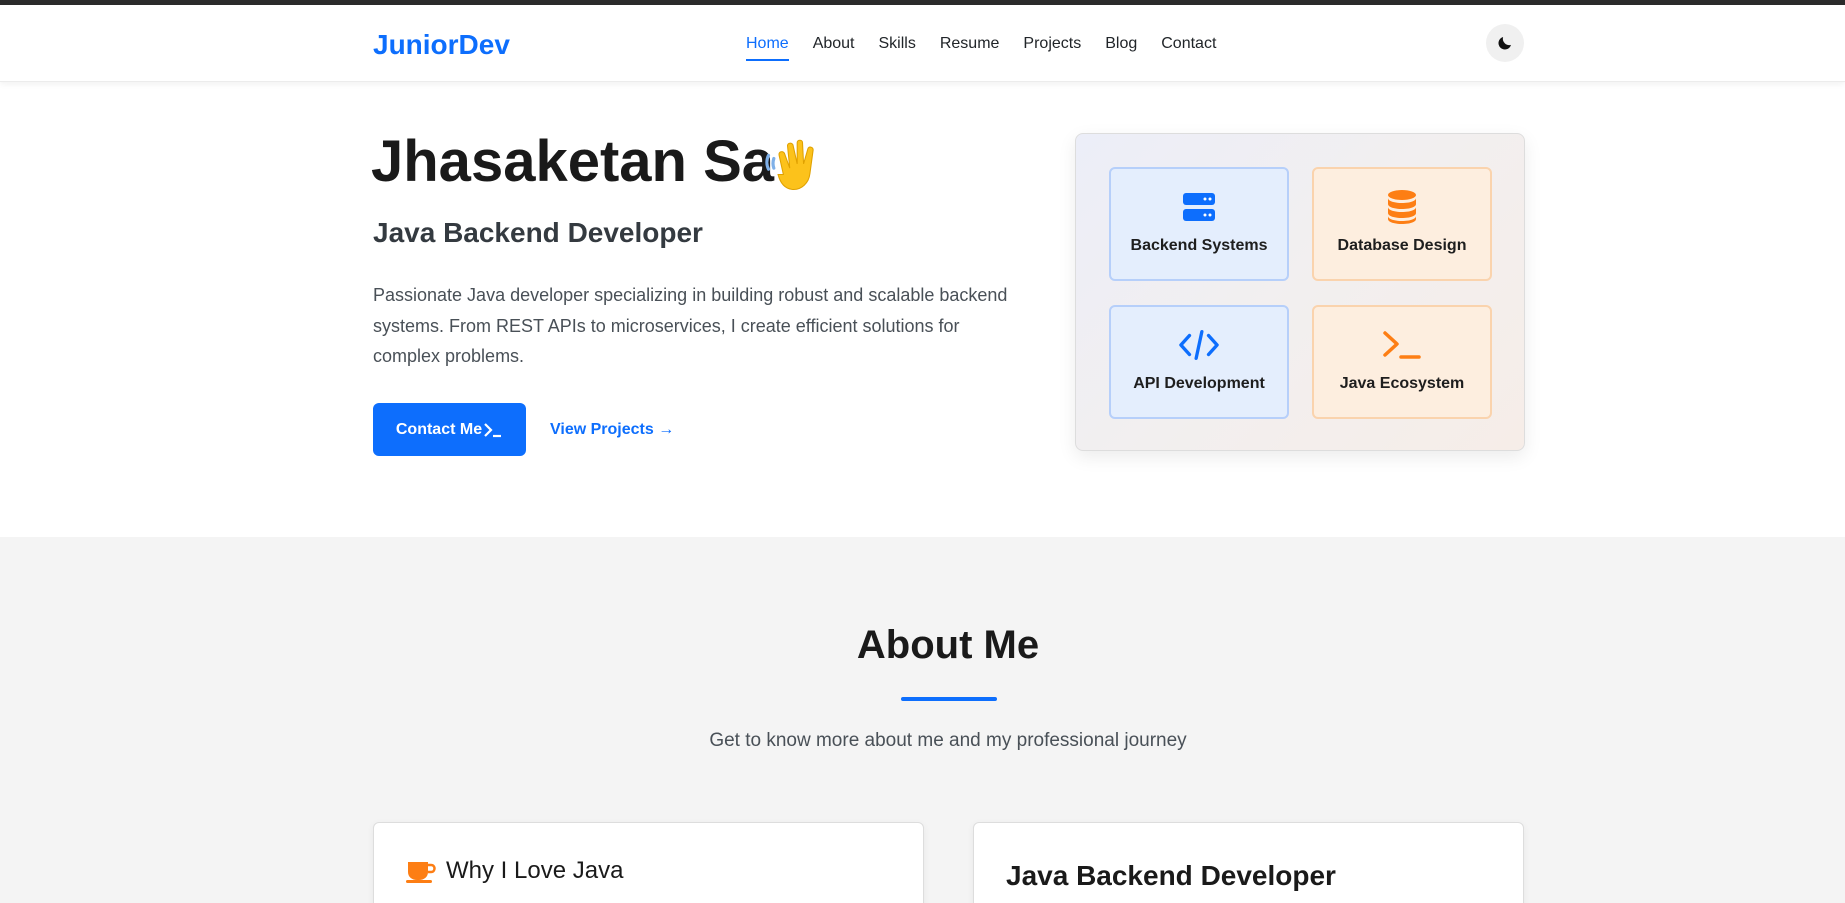  Describe the element at coordinates (1402, 245) in the screenshot. I see `tile-label: Database Design` at that location.